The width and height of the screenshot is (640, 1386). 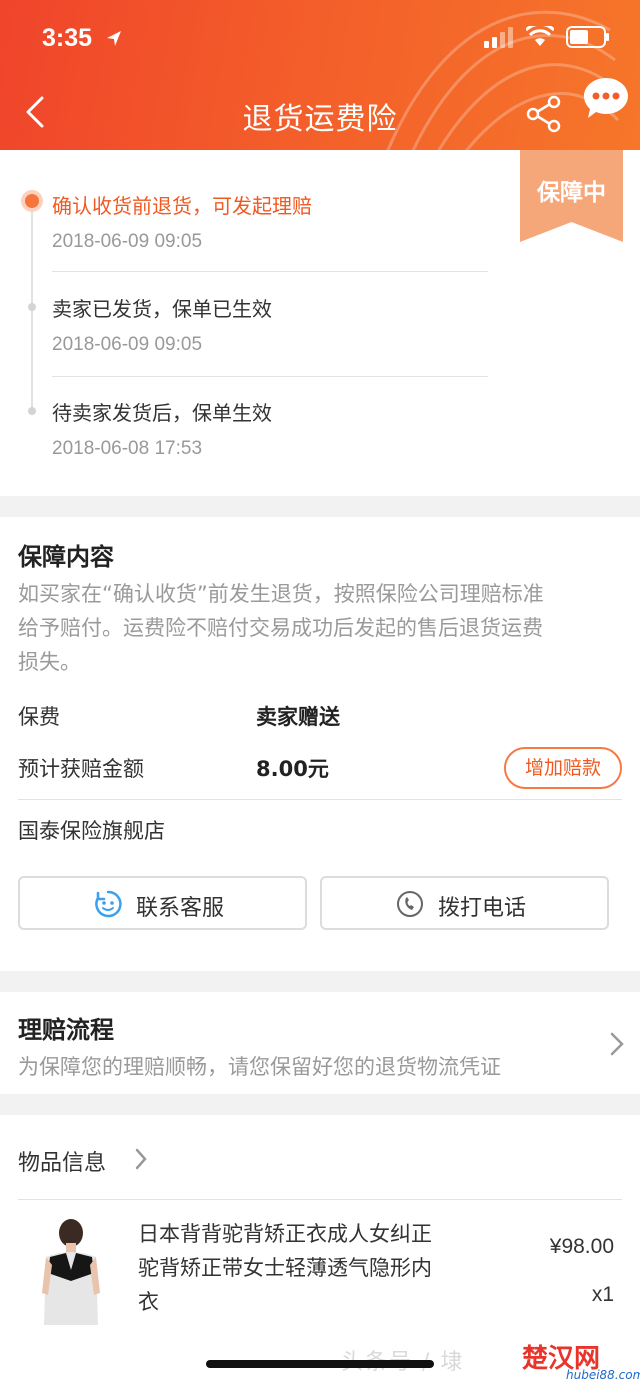 What do you see at coordinates (281, 594) in the screenshot?
I see `description-line: 如买家在“确认收货”前发生退货，按照保险公司理赔标准` at bounding box center [281, 594].